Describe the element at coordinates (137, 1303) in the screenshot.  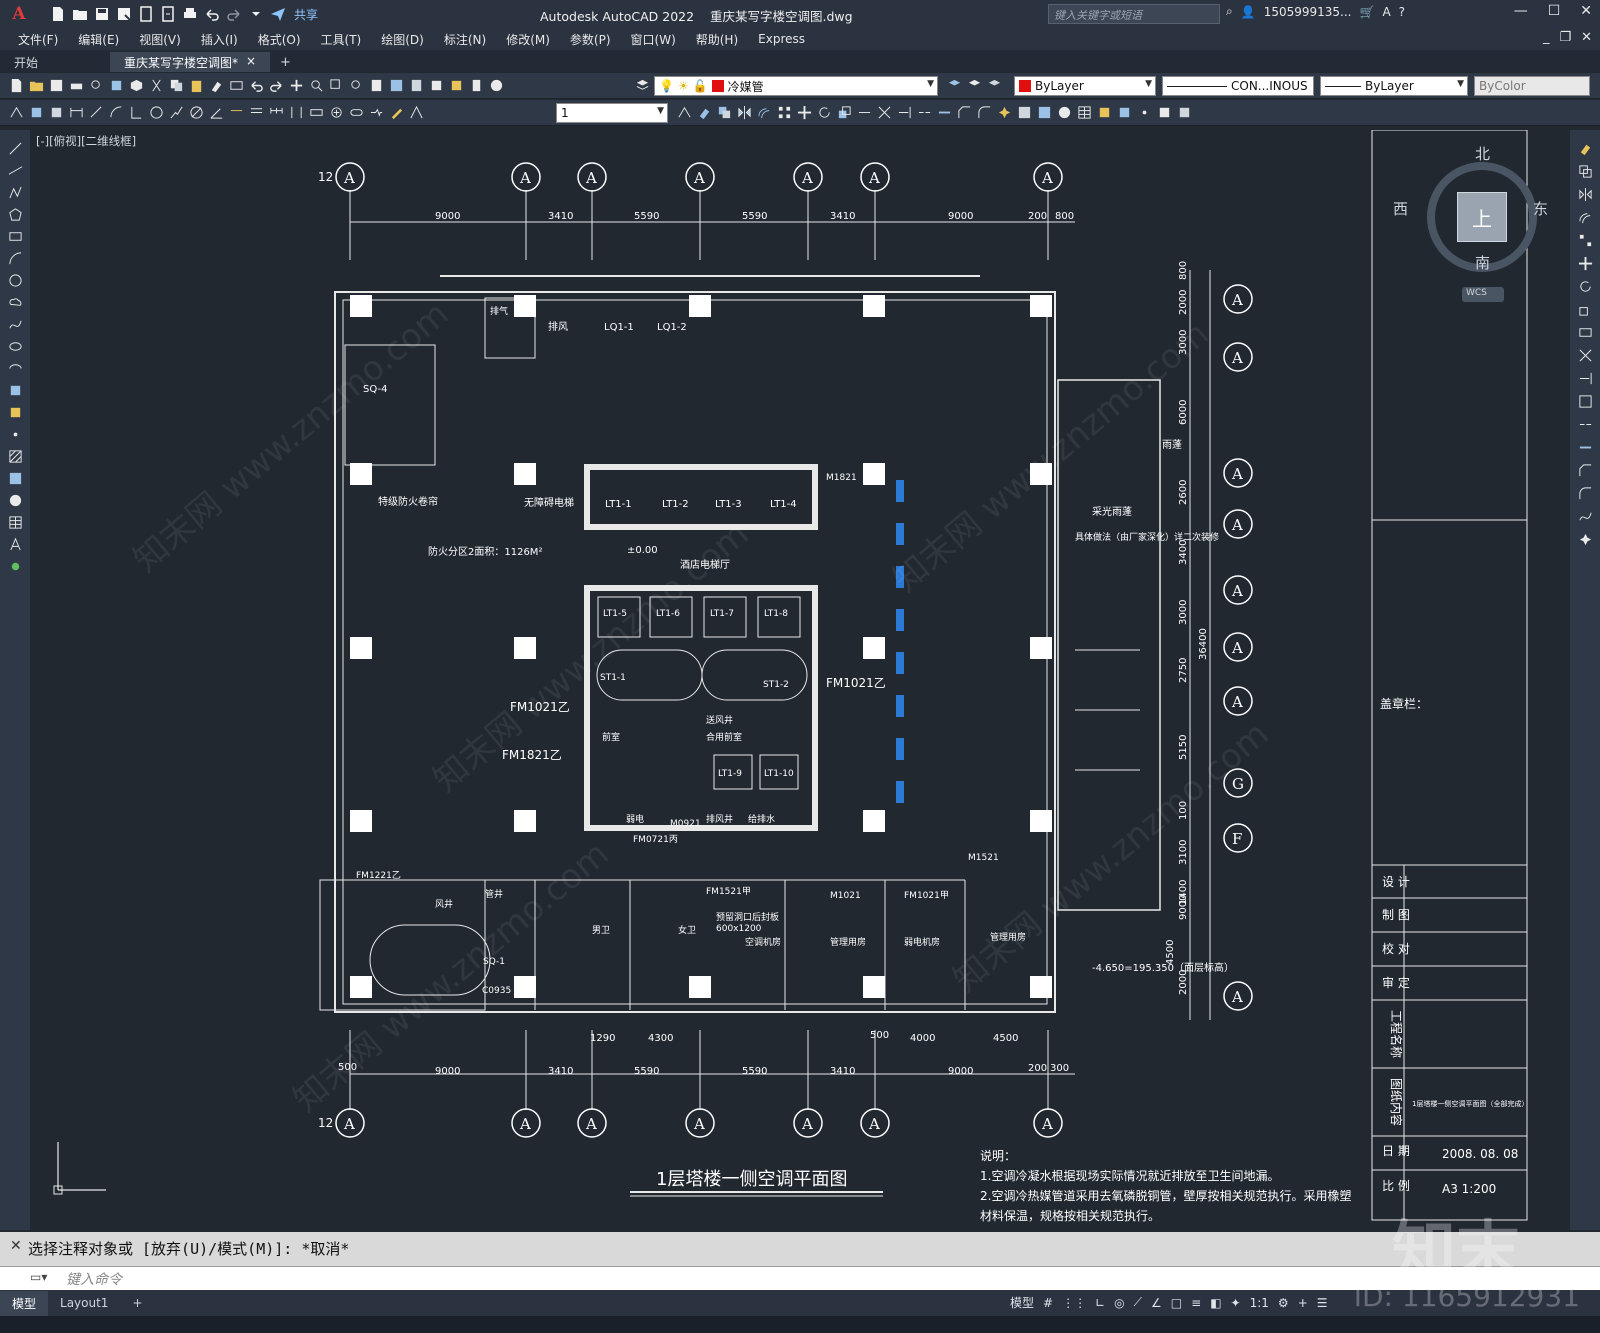
I see `add-layout-button: +` at that location.